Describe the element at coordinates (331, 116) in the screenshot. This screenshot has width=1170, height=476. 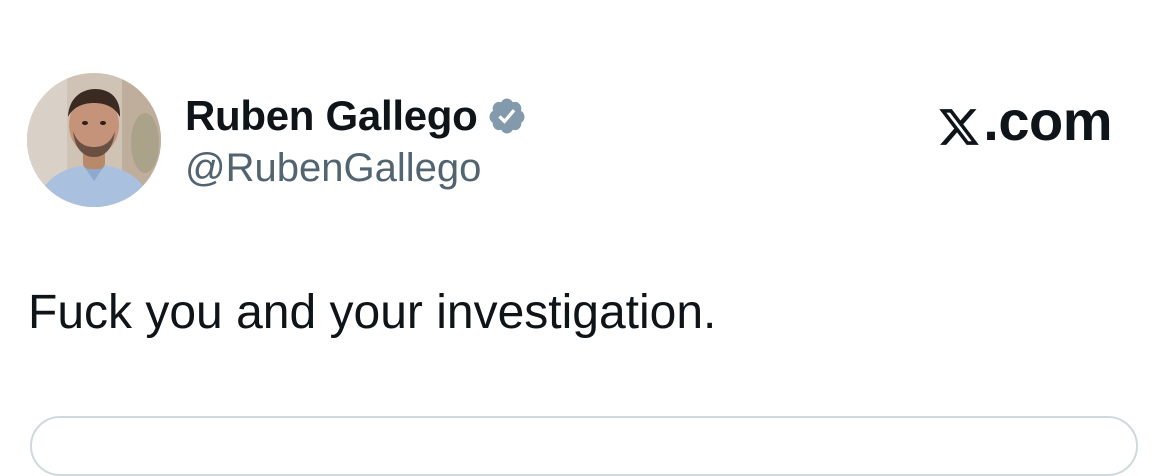
I see `display-name: Ruben Gallego` at that location.